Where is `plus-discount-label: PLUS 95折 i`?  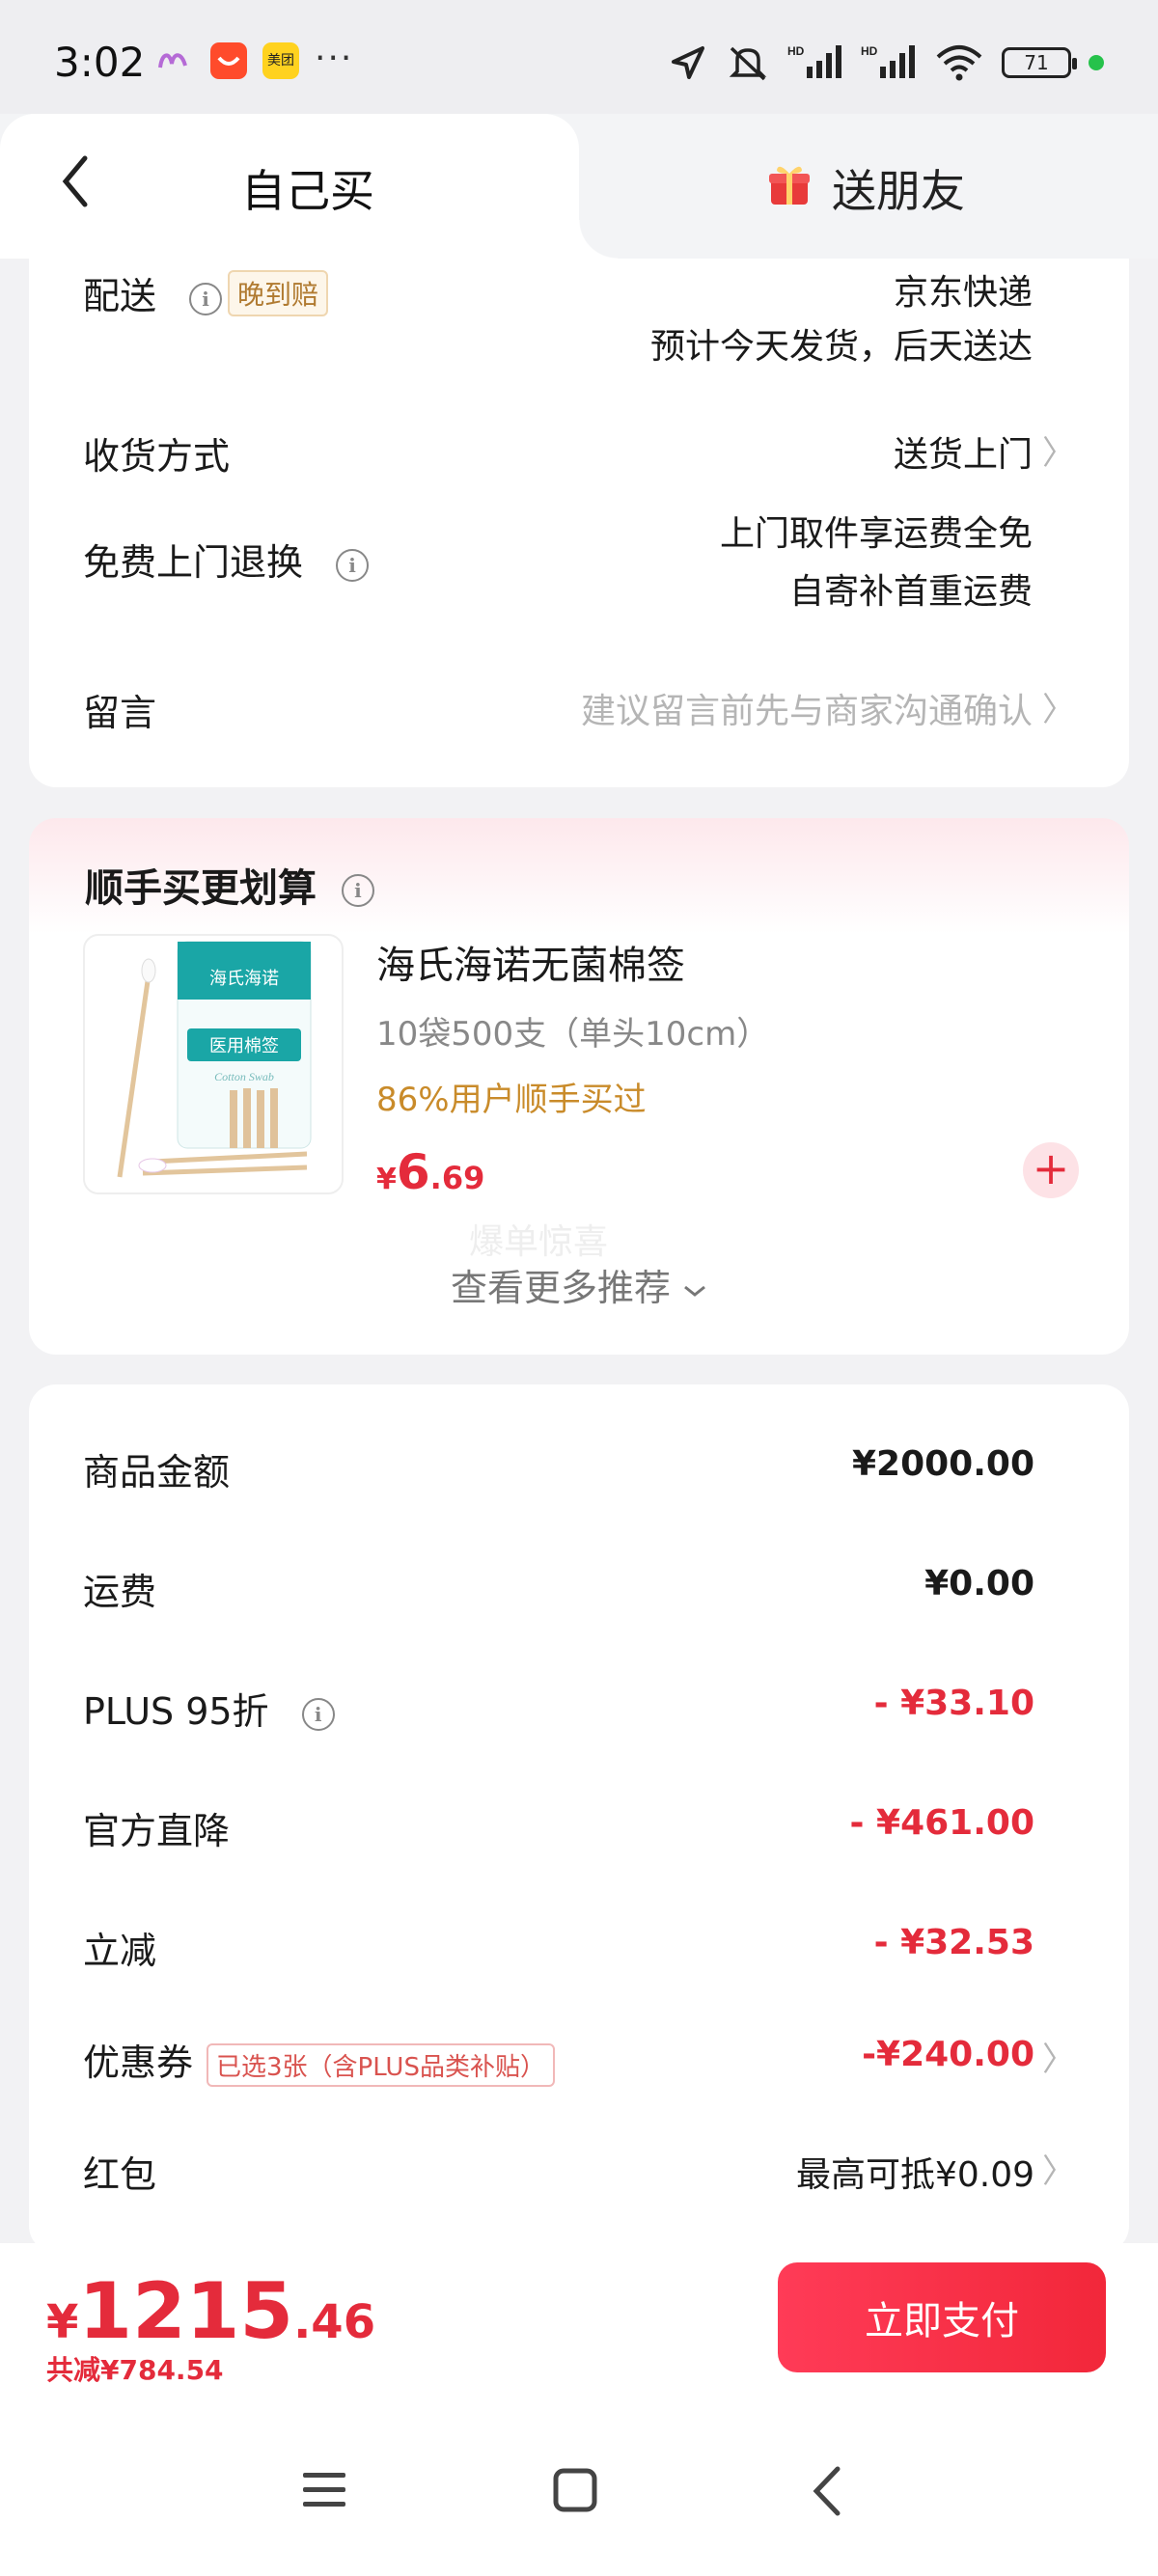 plus-discount-label: PLUS 95折 i is located at coordinates (209, 1709).